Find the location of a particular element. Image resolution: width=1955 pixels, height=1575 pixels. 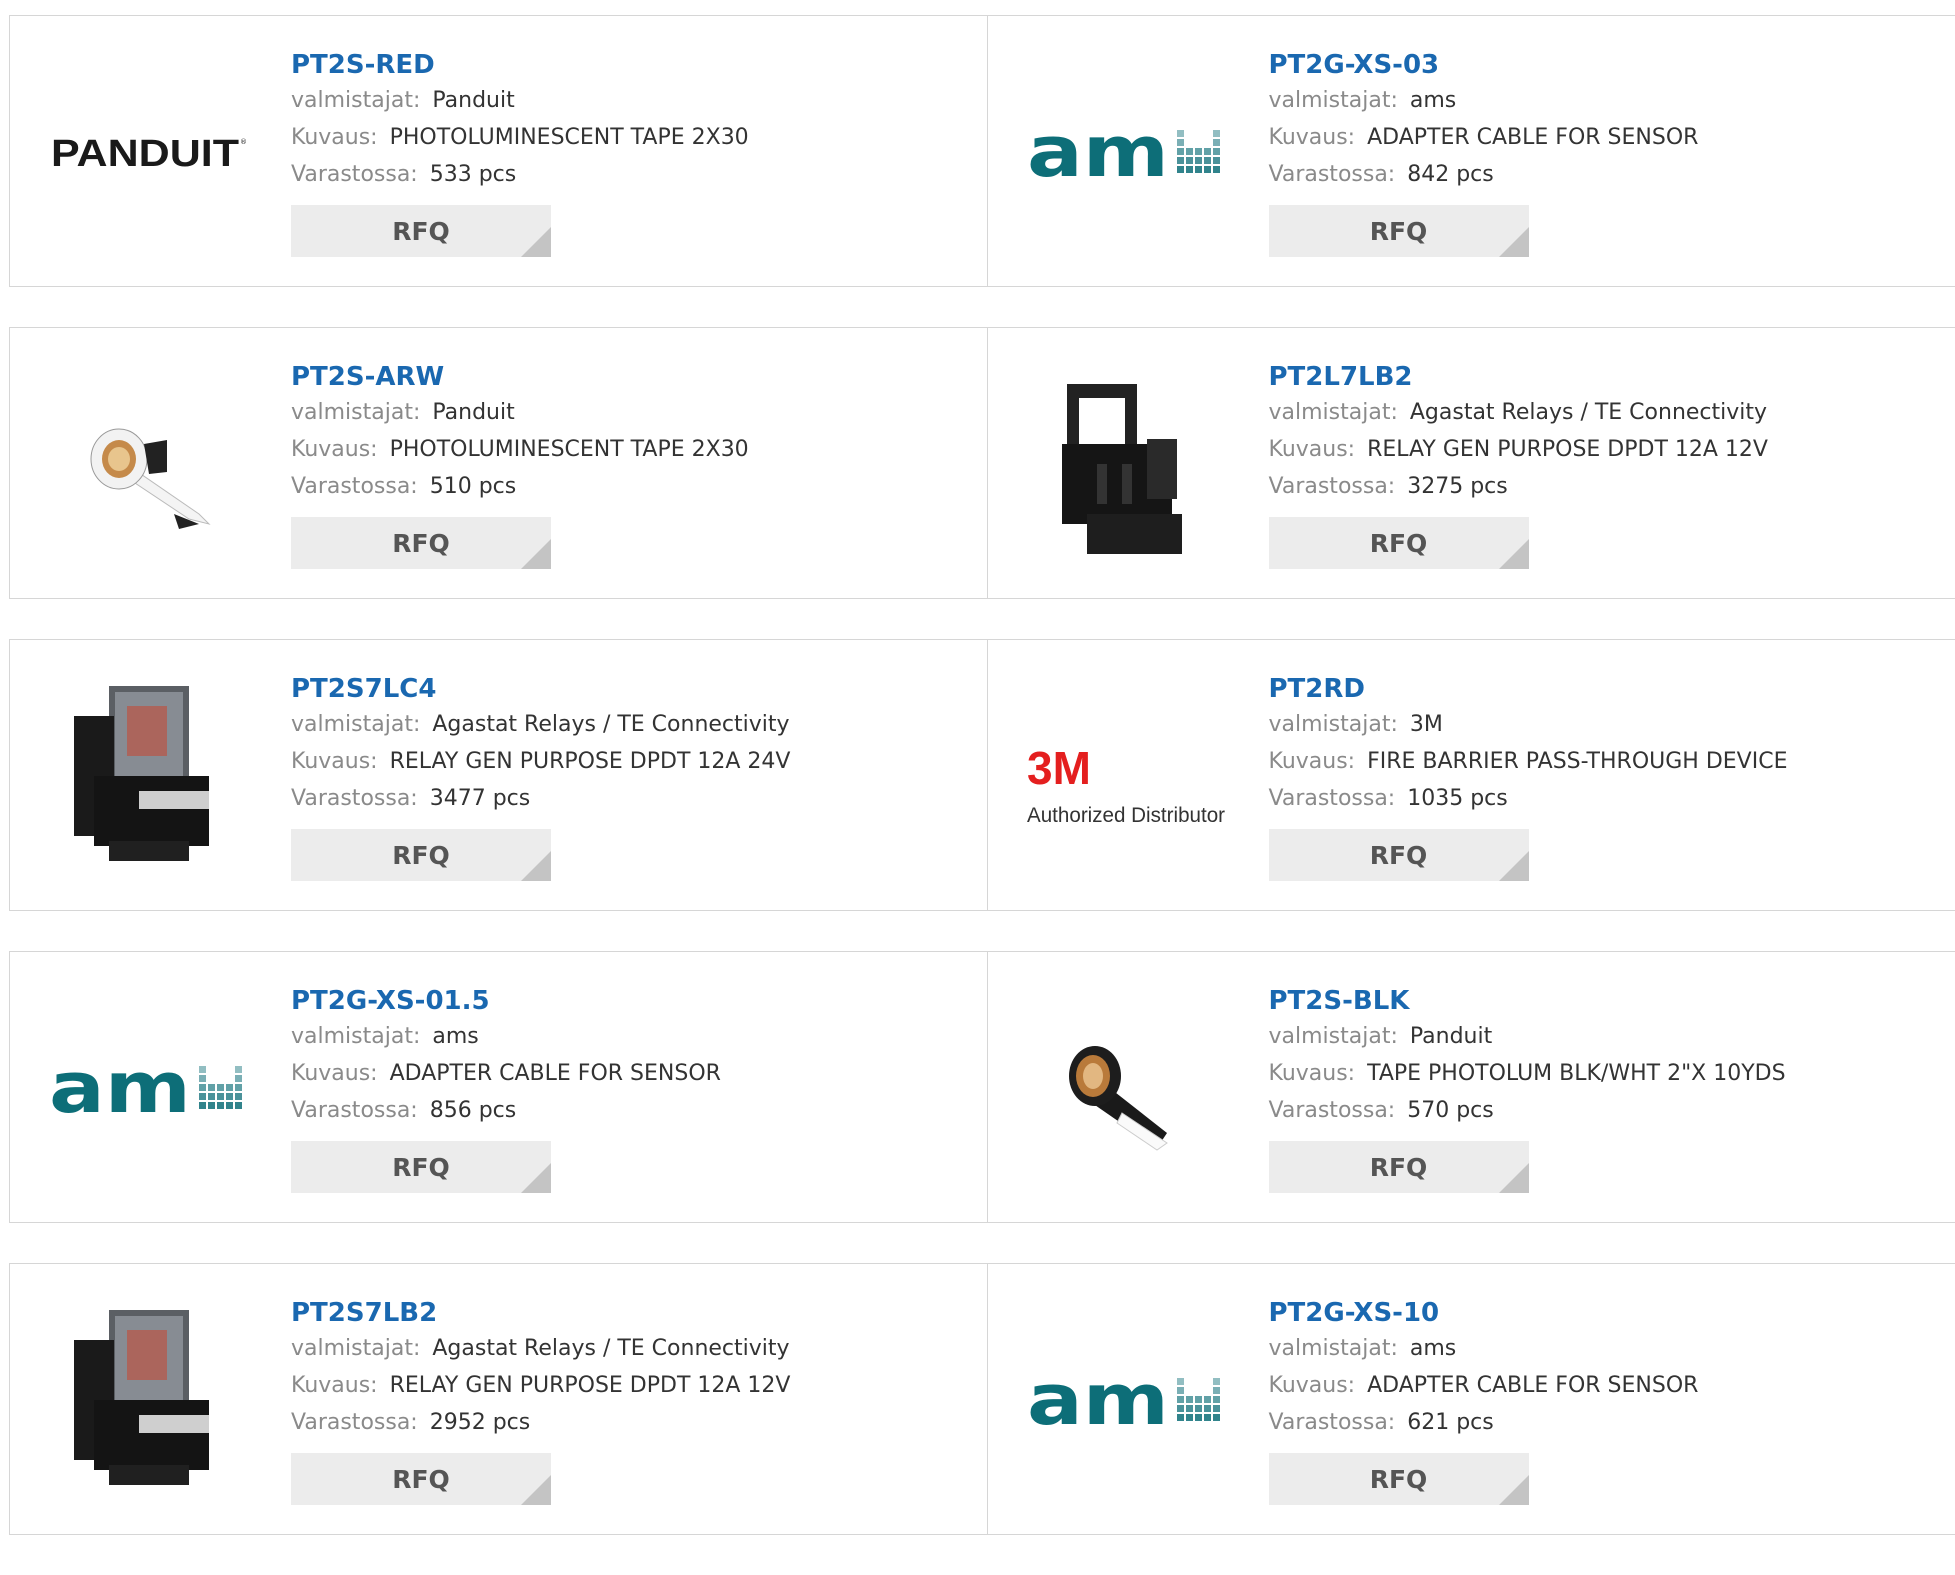

stock-line: Varastossa: 856 pcs is located at coordinates (506, 1110).